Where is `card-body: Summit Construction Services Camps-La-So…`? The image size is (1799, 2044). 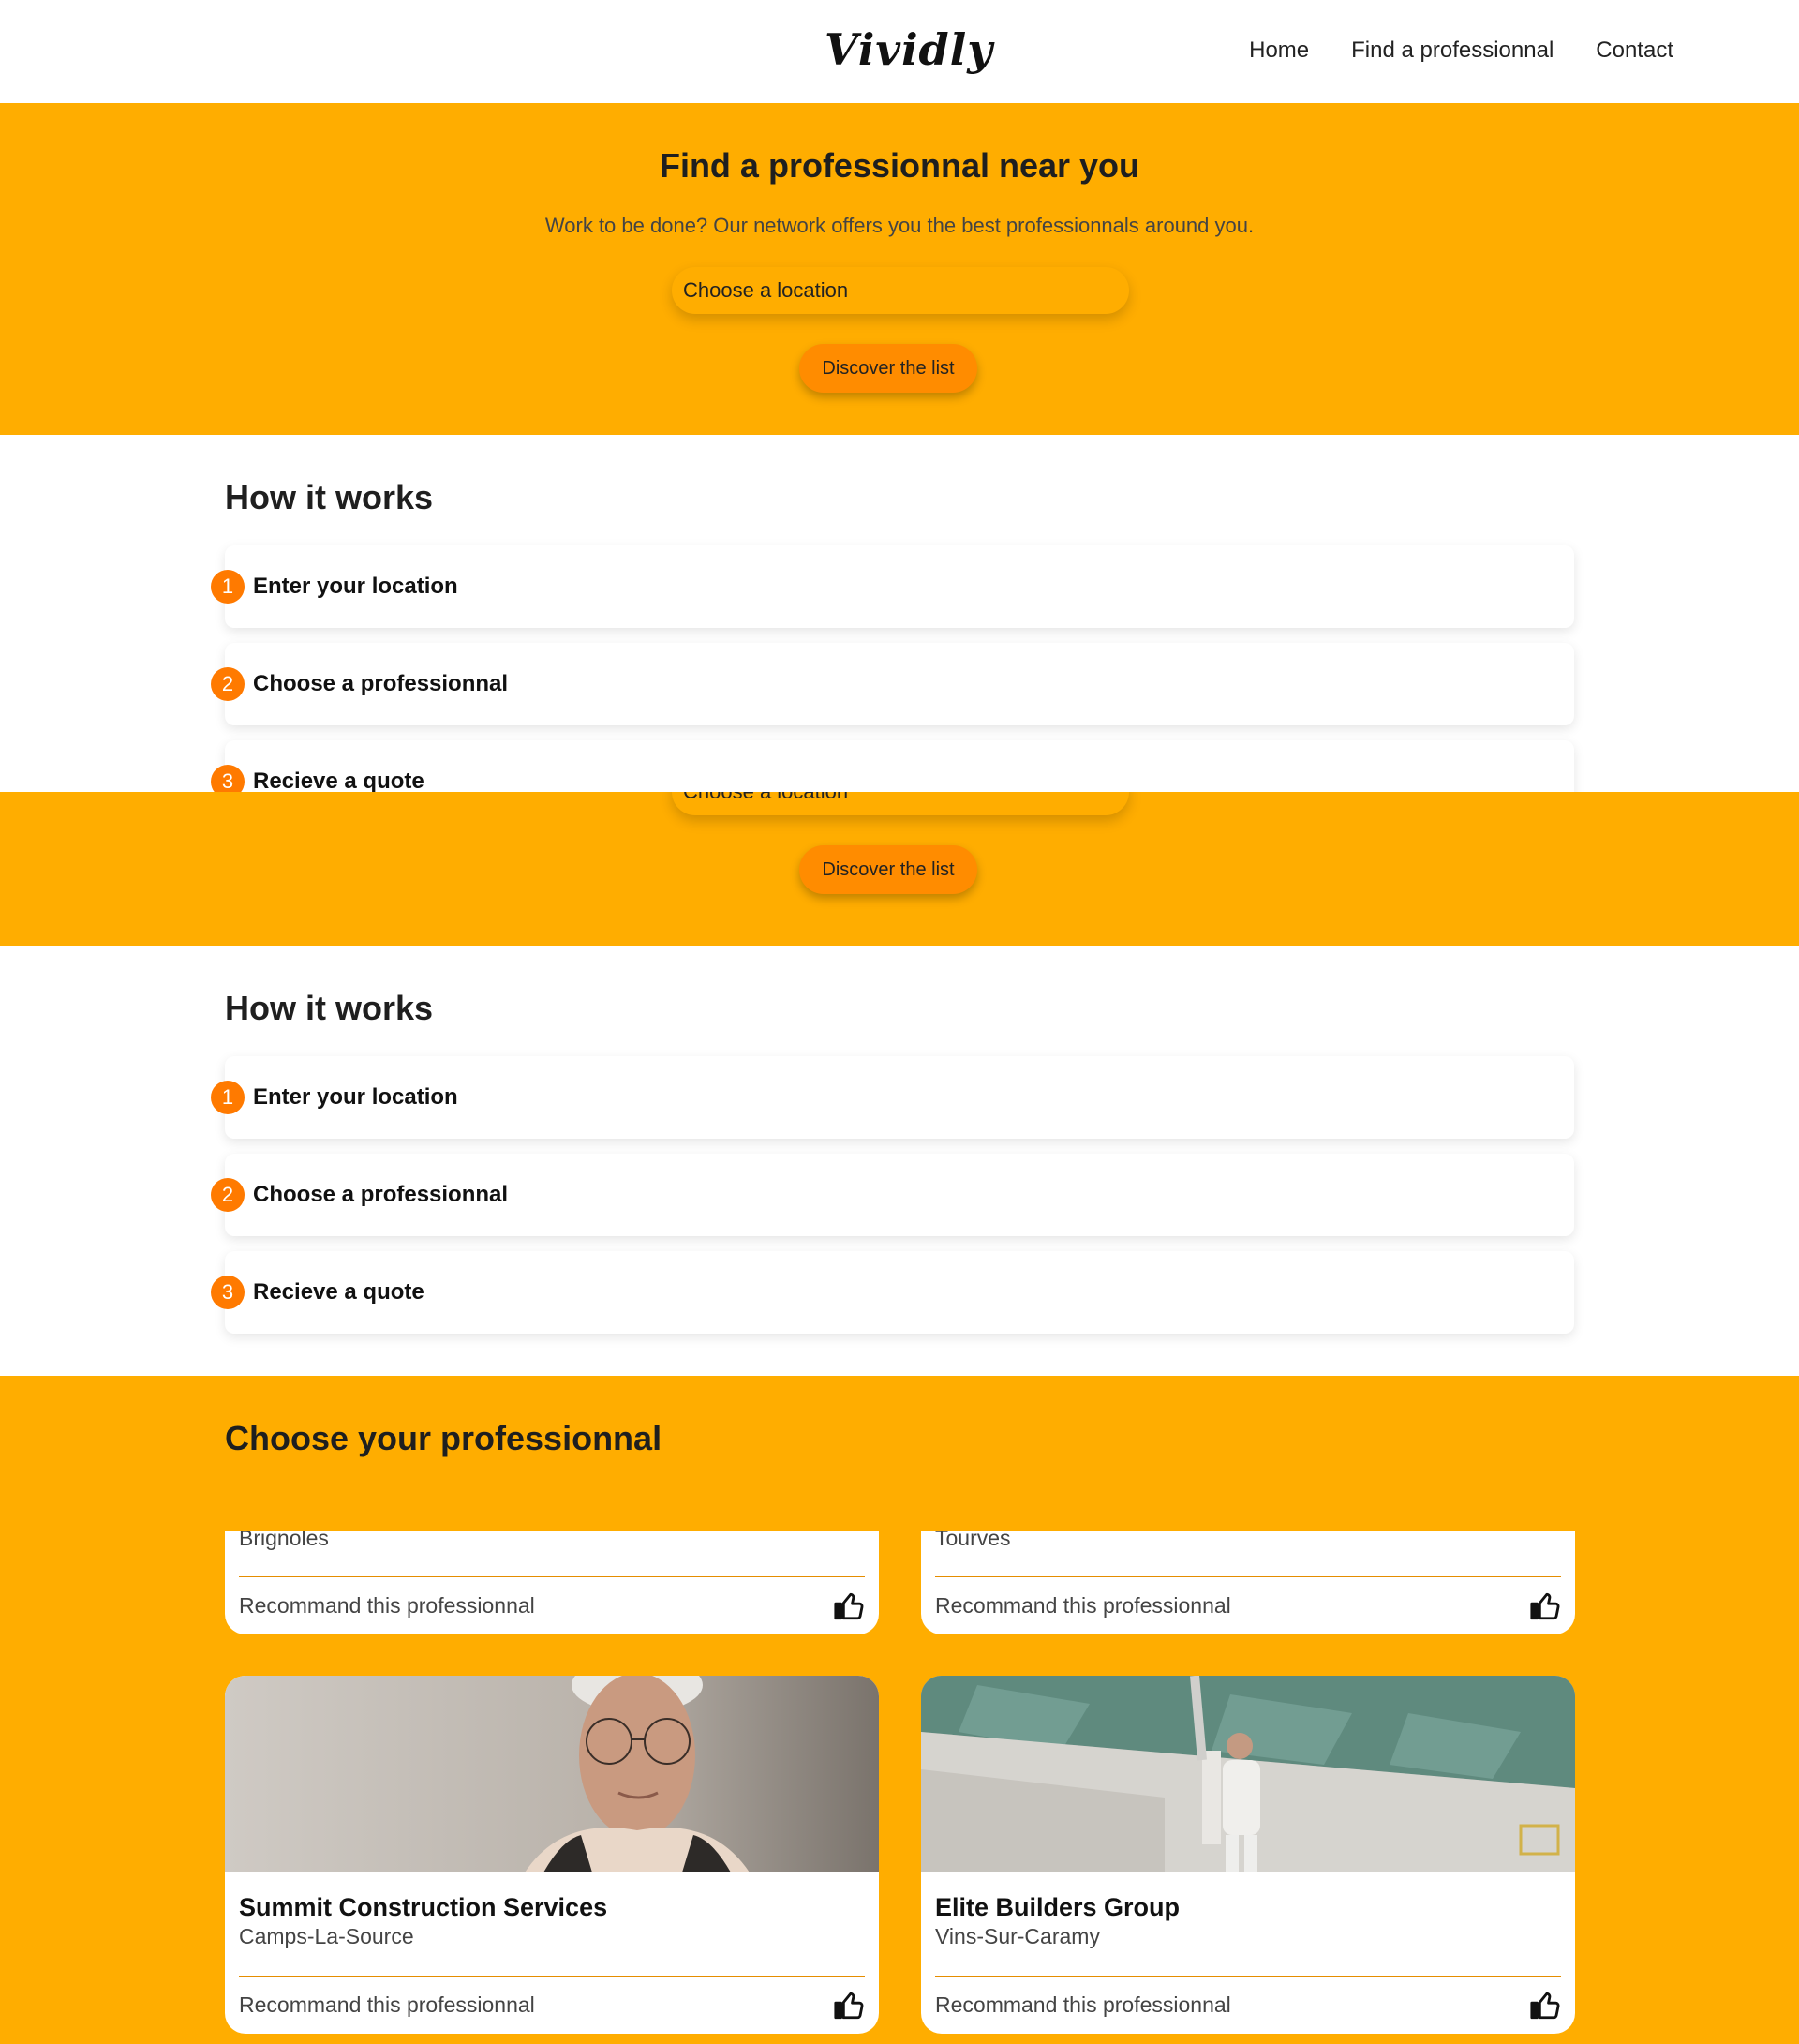
card-body: Summit Construction Services Camps-La-So… is located at coordinates (552, 1911).